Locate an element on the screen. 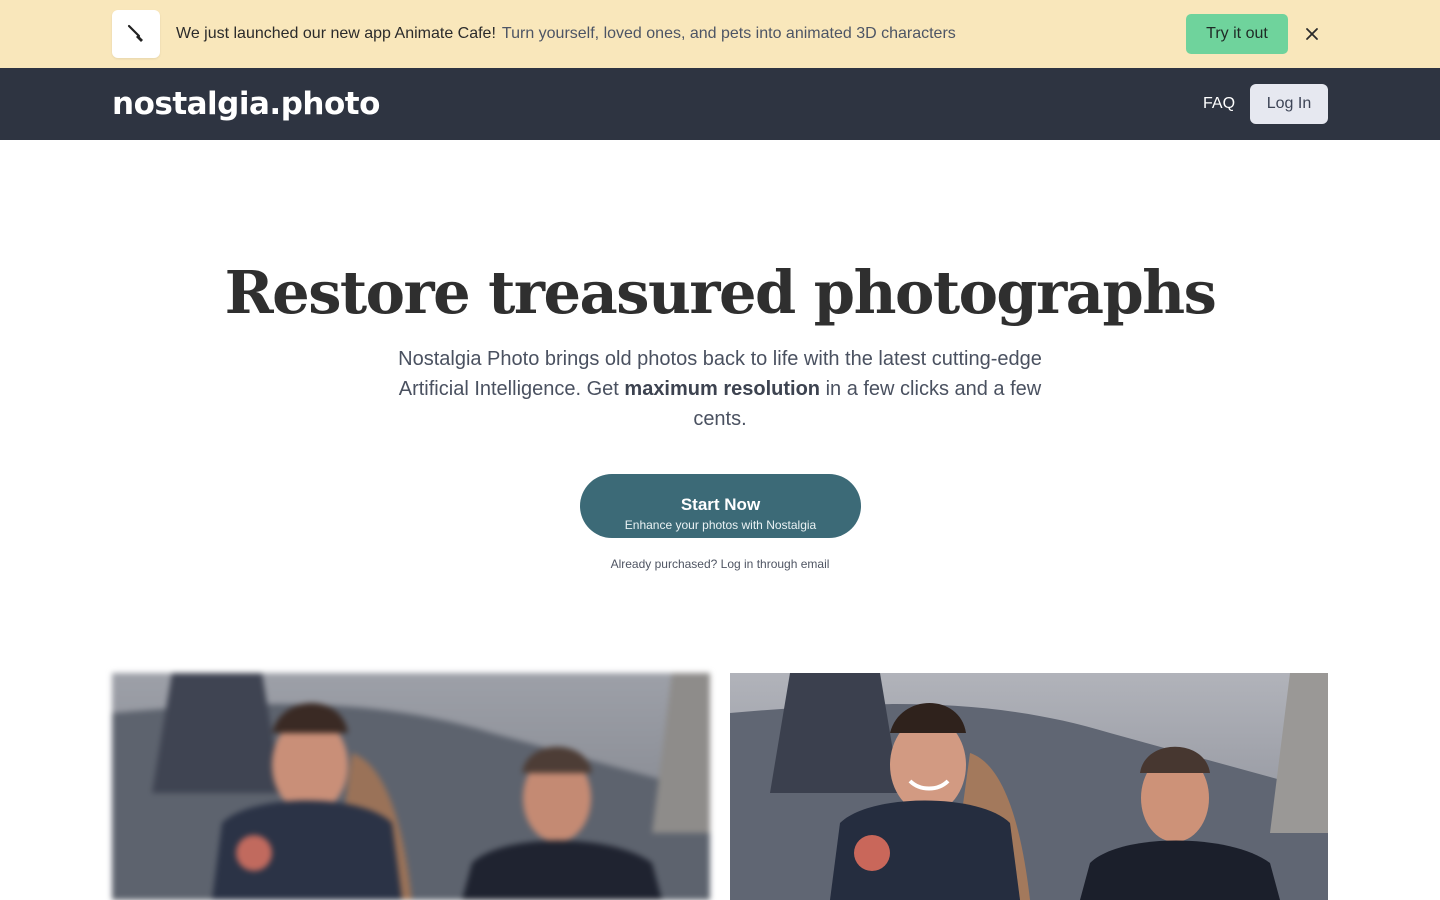  site-logo: nostalgia.photo is located at coordinates (246, 104).